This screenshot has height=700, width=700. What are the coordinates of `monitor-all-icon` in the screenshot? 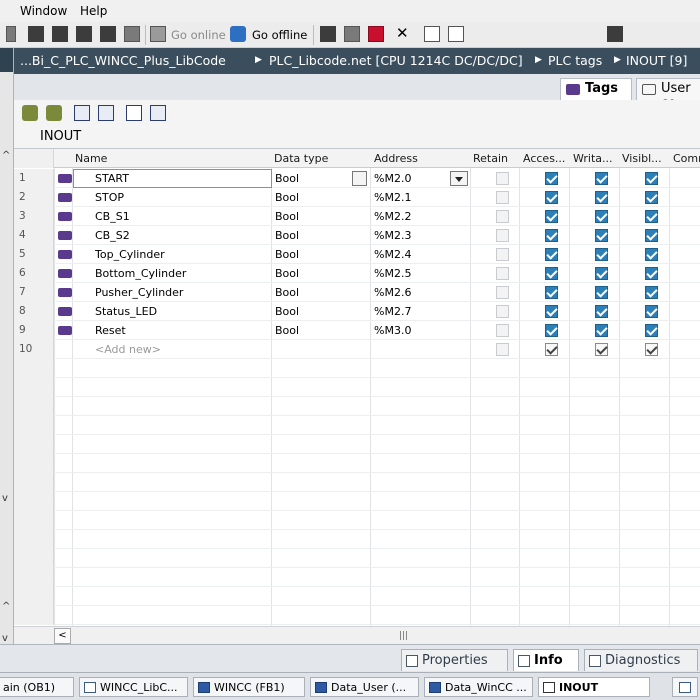 It's located at (134, 113).